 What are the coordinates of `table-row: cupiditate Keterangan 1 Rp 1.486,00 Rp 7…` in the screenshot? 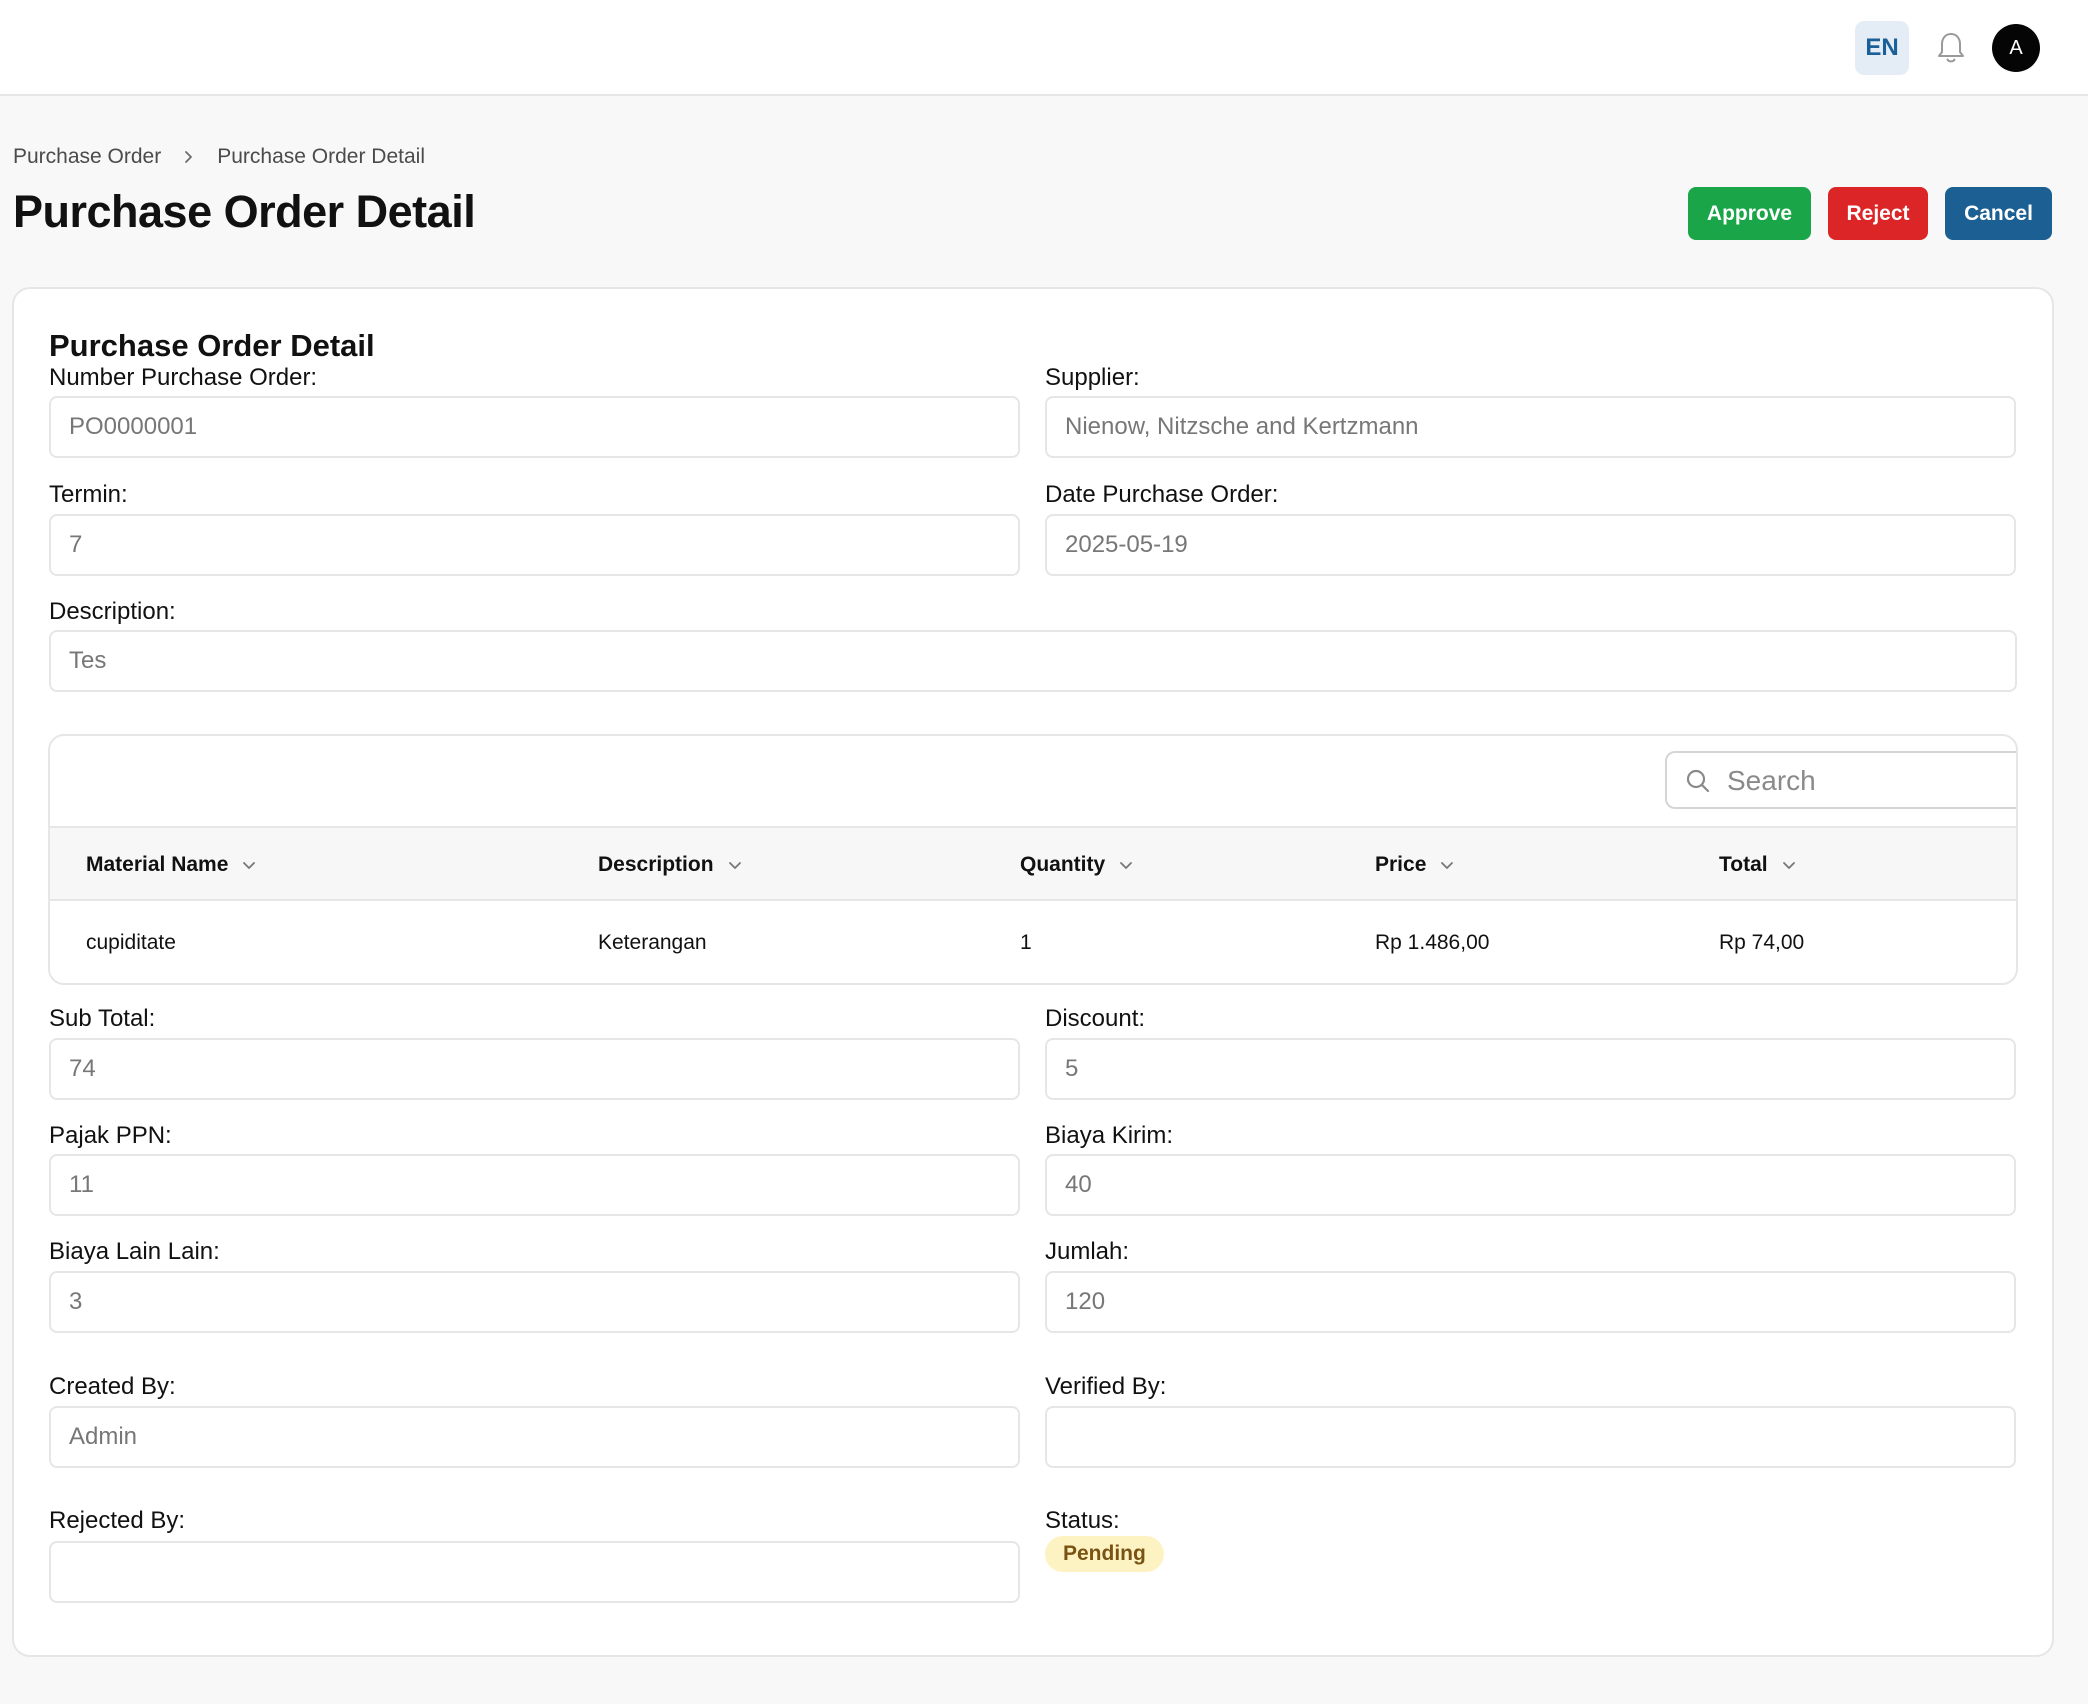 It's located at (1033, 942).